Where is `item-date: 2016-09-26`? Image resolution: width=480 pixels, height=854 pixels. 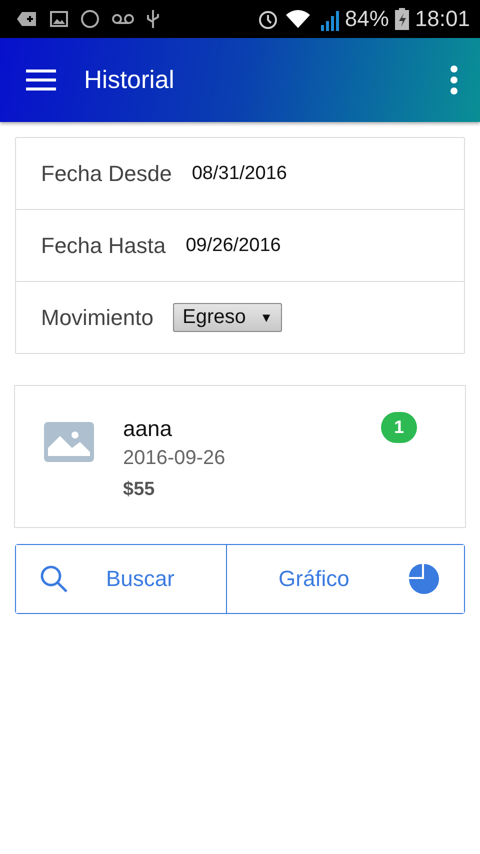
item-date: 2016-09-26 is located at coordinates (174, 458).